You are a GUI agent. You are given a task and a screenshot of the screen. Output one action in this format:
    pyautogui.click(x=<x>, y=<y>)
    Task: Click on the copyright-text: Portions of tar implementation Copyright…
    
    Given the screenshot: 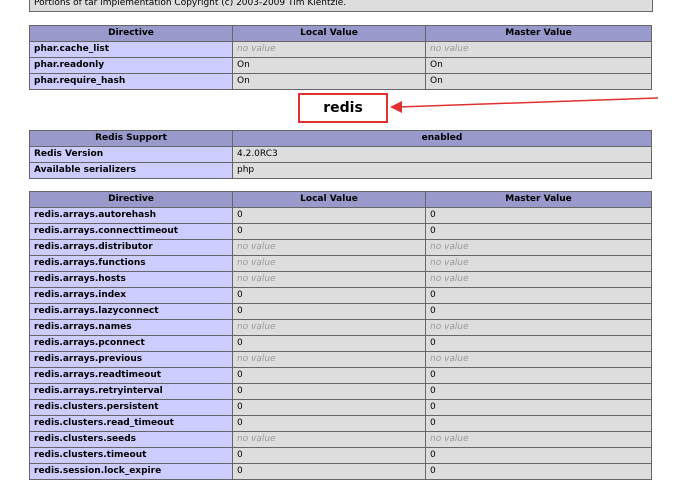 What is the action you would take?
    pyautogui.click(x=341, y=6)
    